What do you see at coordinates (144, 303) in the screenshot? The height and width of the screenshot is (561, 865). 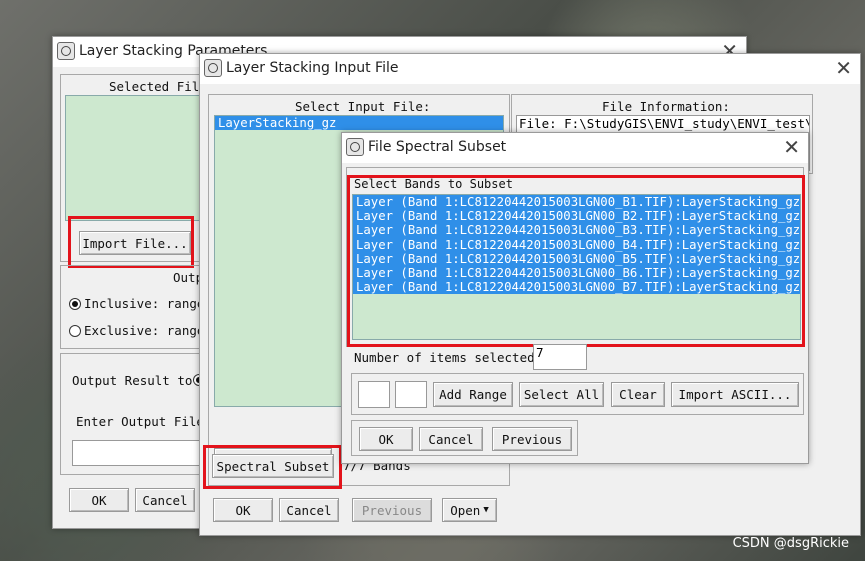 I see `inclusive-label: Inclusive: range` at bounding box center [144, 303].